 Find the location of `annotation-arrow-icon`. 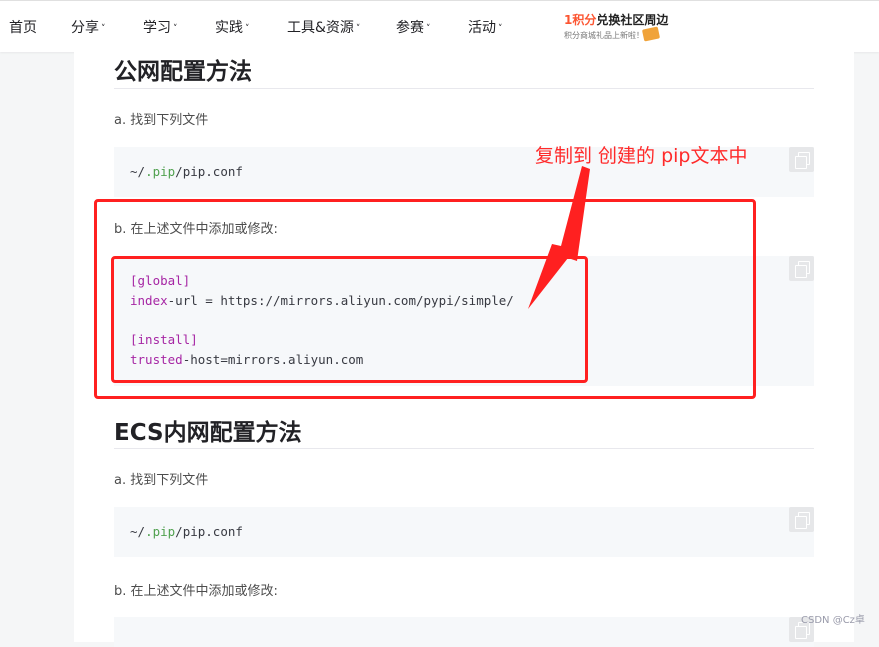

annotation-arrow-icon is located at coordinates (559, 237).